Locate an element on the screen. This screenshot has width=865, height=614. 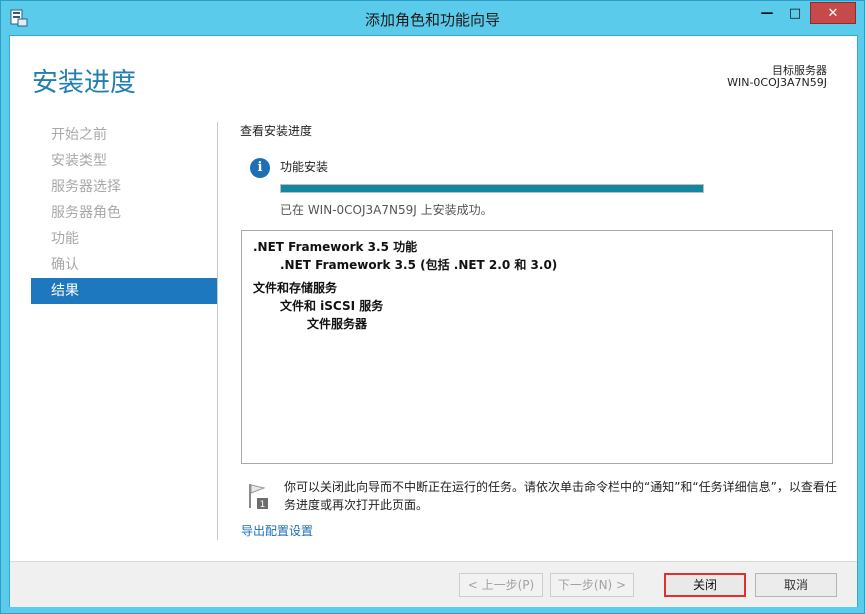
maximize-icon: □ is located at coordinates (795, 13).